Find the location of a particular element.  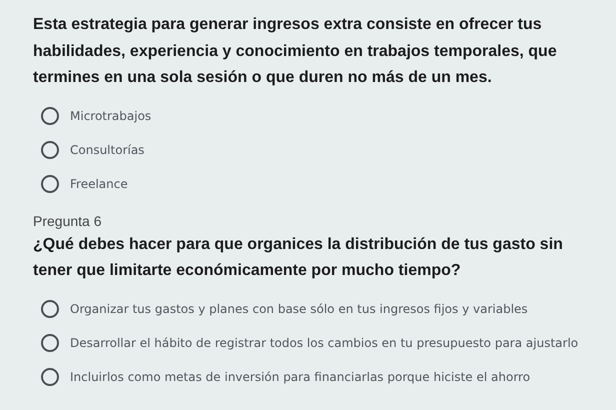

option-label: Freelance is located at coordinates (99, 183).